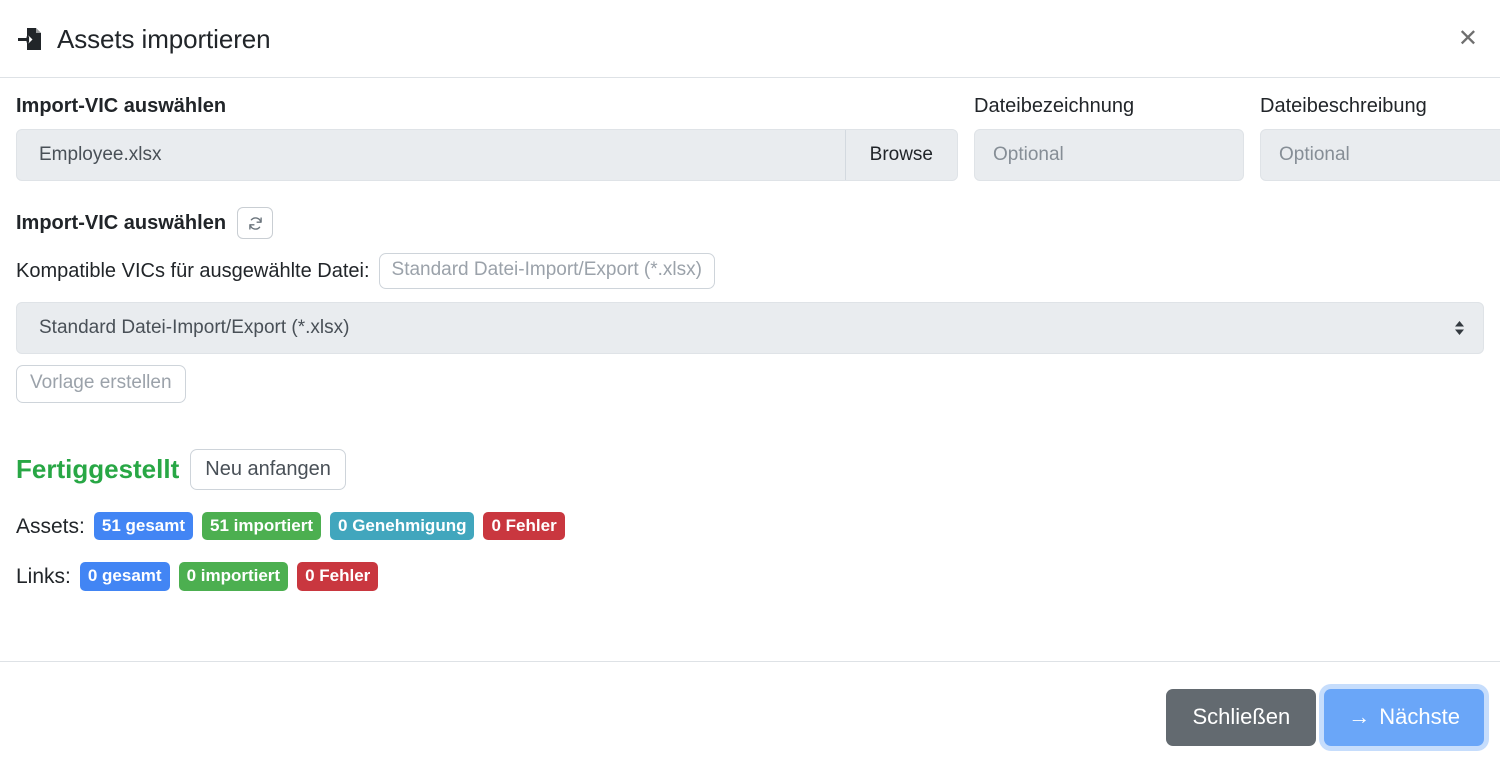 The image size is (1500, 773). What do you see at coordinates (193, 270) in the screenshot?
I see `compatible-vics-label: Kompatible VICs für ausgewählte Datei:` at bounding box center [193, 270].